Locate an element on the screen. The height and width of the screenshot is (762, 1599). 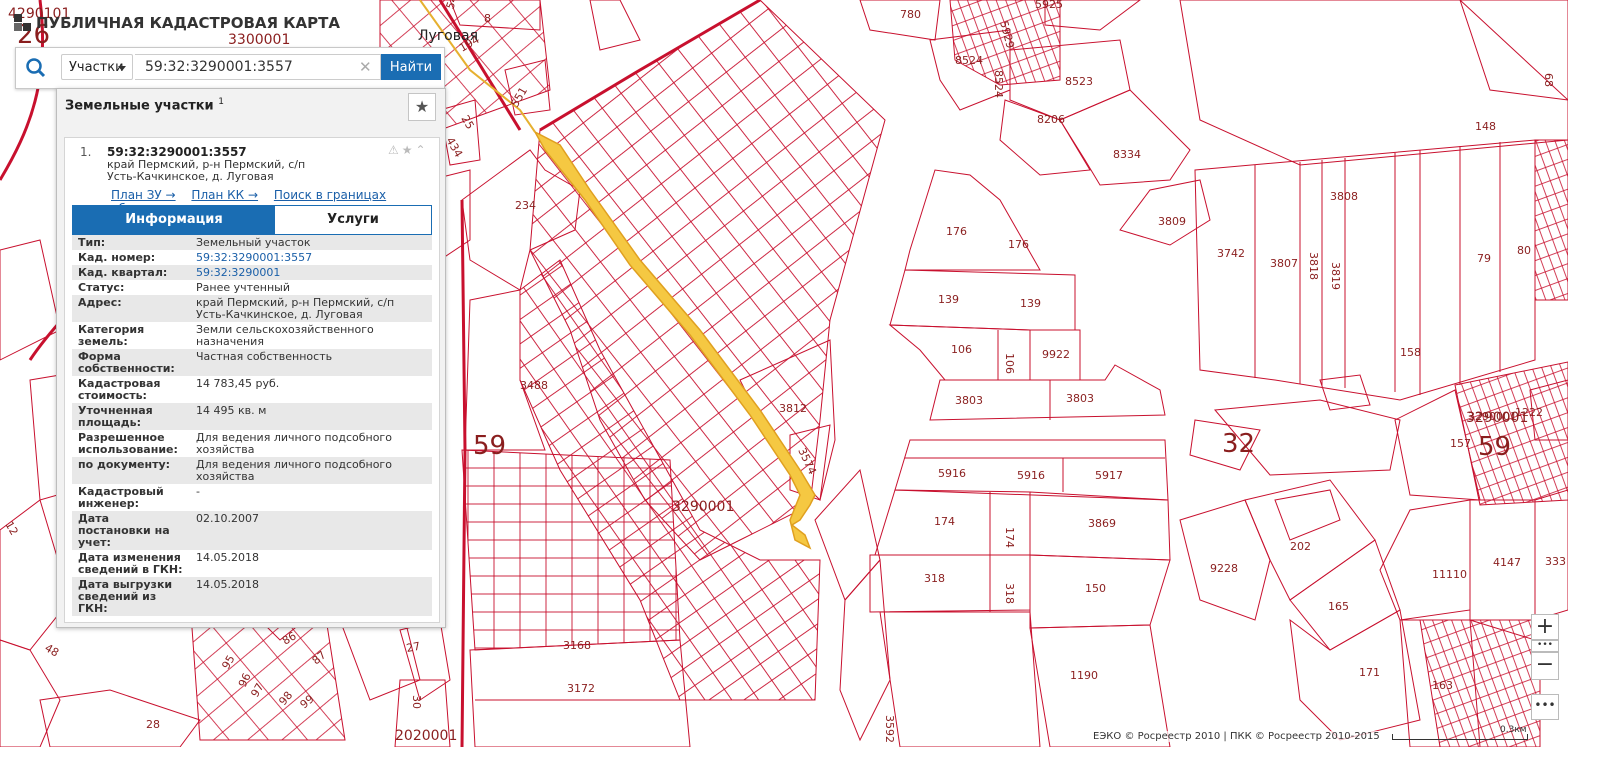
map-label: 3300001 is located at coordinates (259, 40).